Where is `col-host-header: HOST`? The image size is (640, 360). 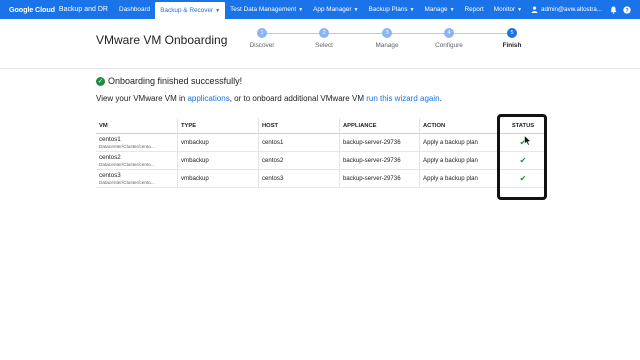 col-host-header: HOST is located at coordinates (298, 125).